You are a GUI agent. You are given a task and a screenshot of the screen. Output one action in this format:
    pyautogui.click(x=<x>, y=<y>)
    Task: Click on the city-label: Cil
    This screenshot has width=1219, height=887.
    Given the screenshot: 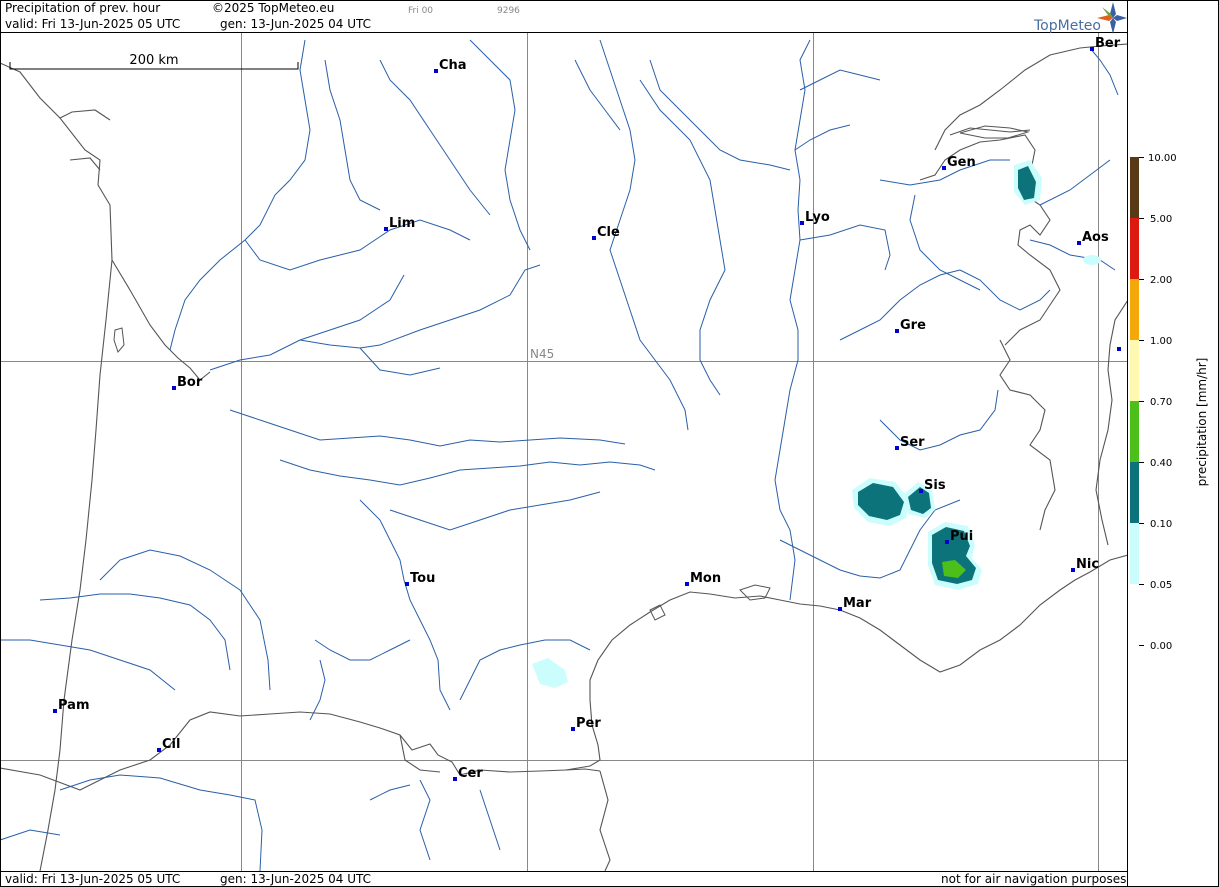 What is the action you would take?
    pyautogui.click(x=171, y=744)
    